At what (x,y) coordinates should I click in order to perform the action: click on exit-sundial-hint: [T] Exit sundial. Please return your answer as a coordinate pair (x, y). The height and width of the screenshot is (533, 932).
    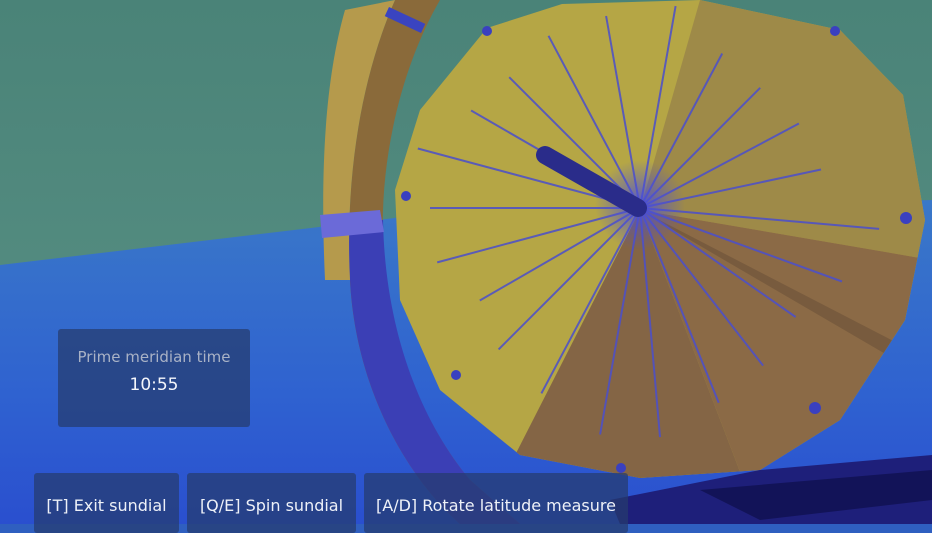
    Looking at the image, I should click on (106, 503).